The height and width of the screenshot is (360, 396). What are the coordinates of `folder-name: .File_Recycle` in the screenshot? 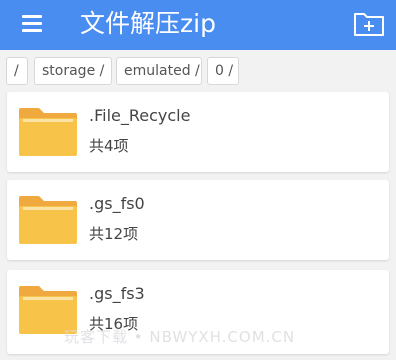 It's located at (140, 115).